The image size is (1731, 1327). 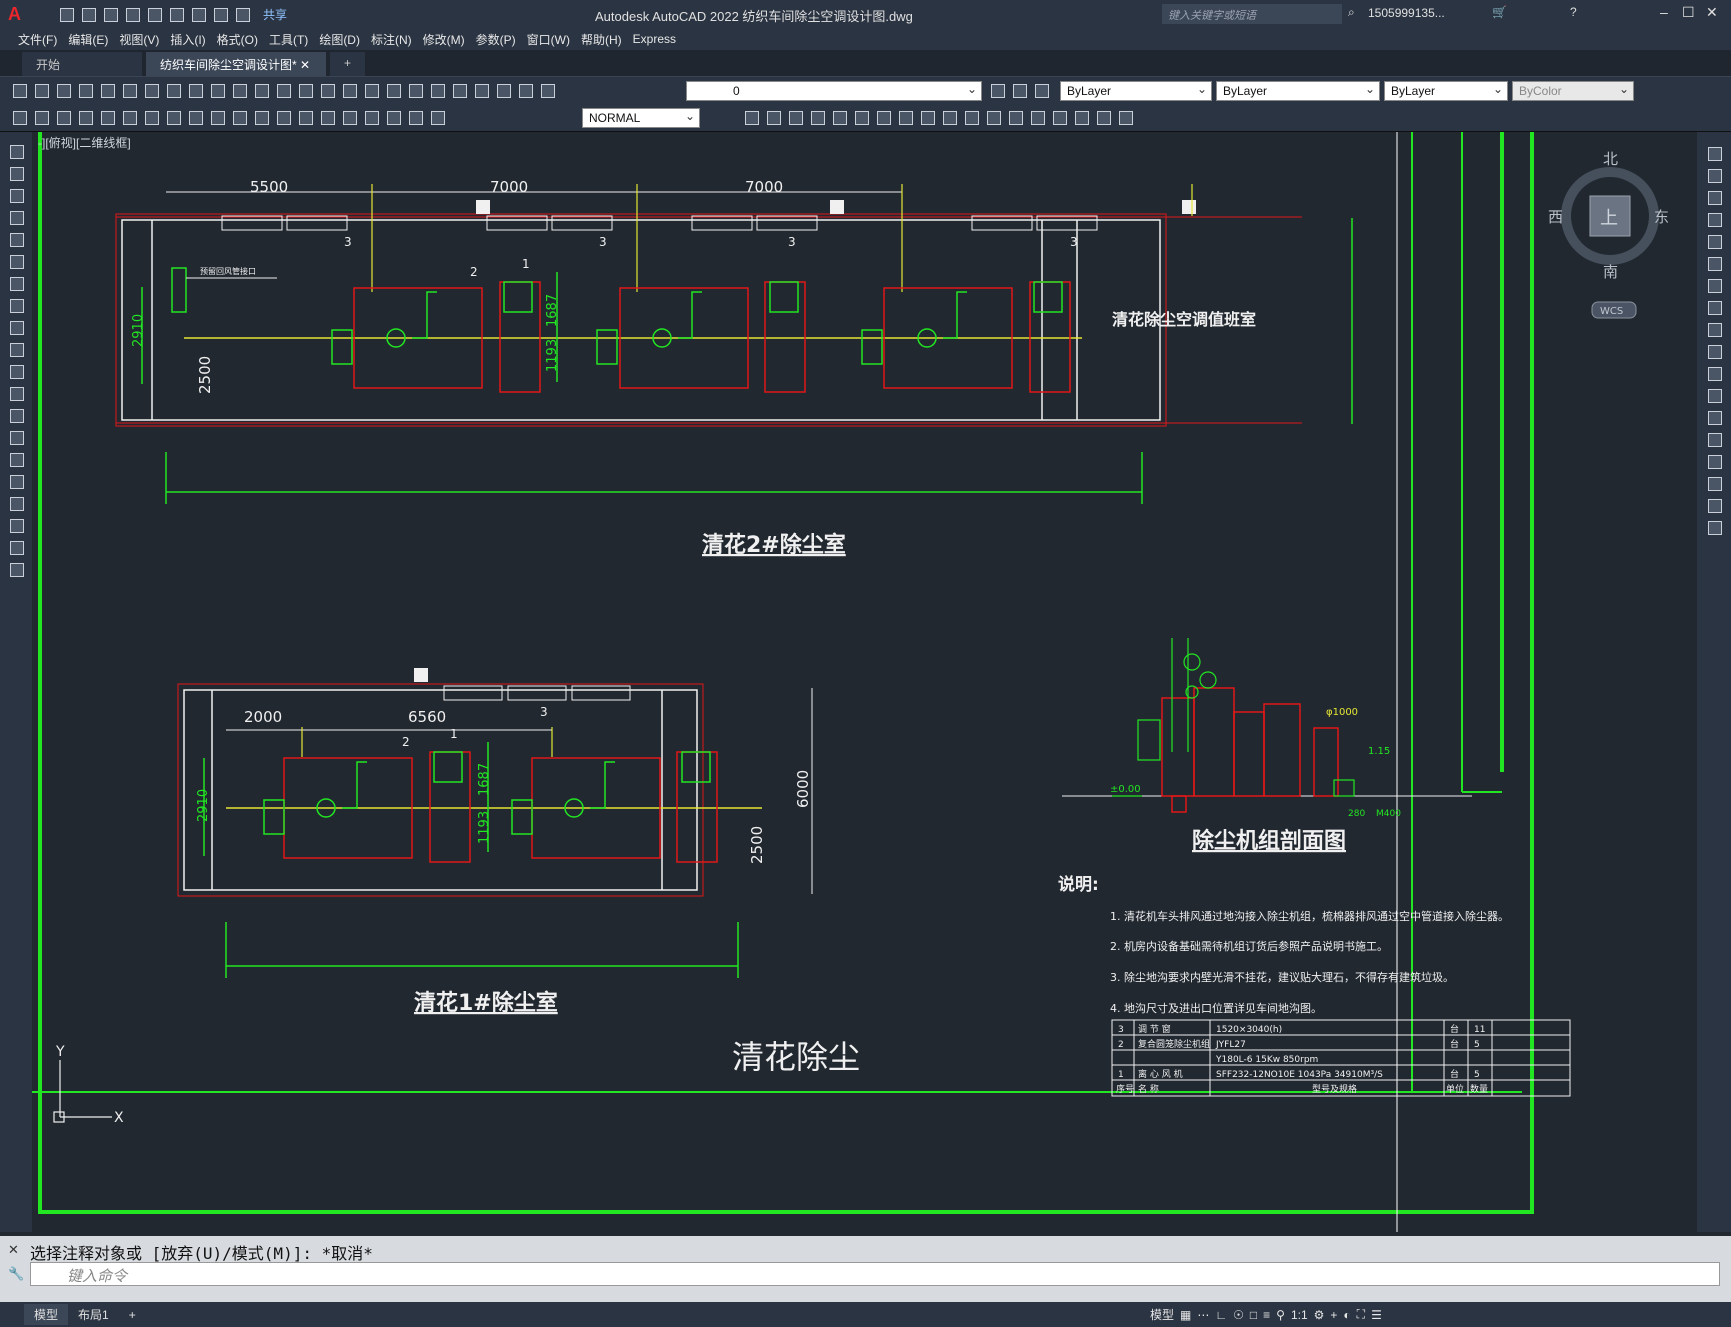 I want to click on gradient-icon, so click(x=861, y=117).